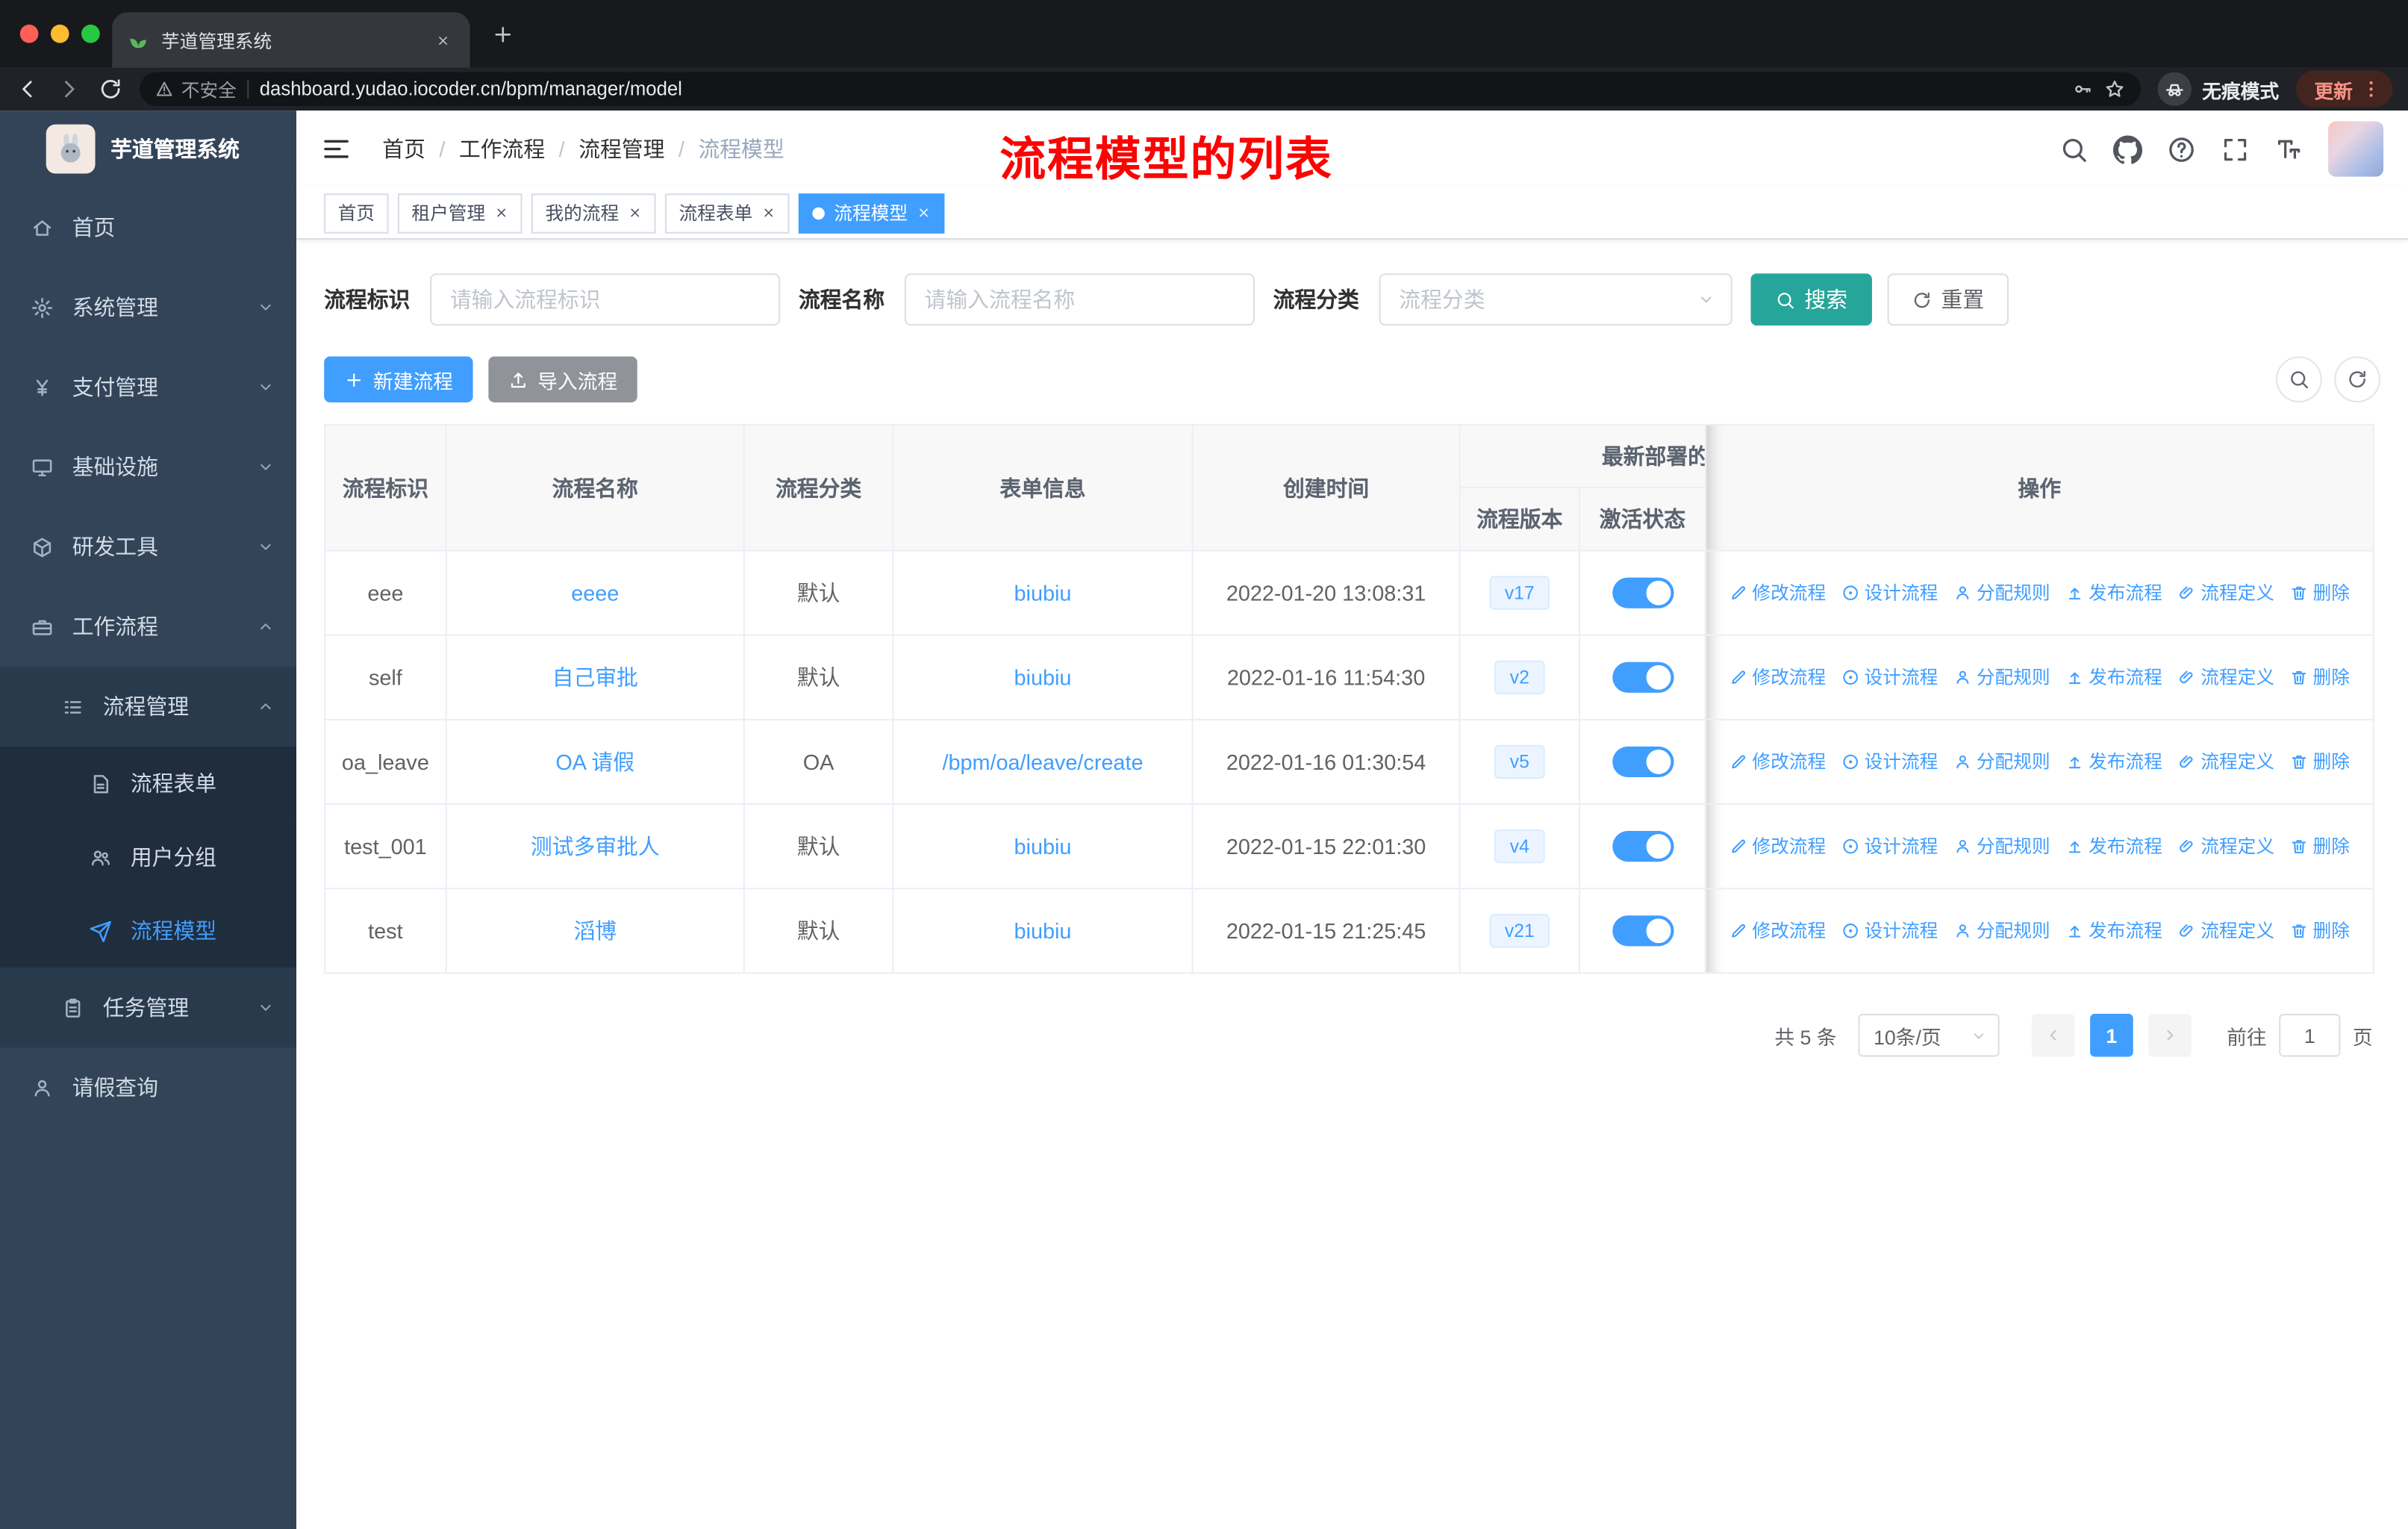 This screenshot has width=2408, height=1529. I want to click on tab-close-icon, so click(442, 40).